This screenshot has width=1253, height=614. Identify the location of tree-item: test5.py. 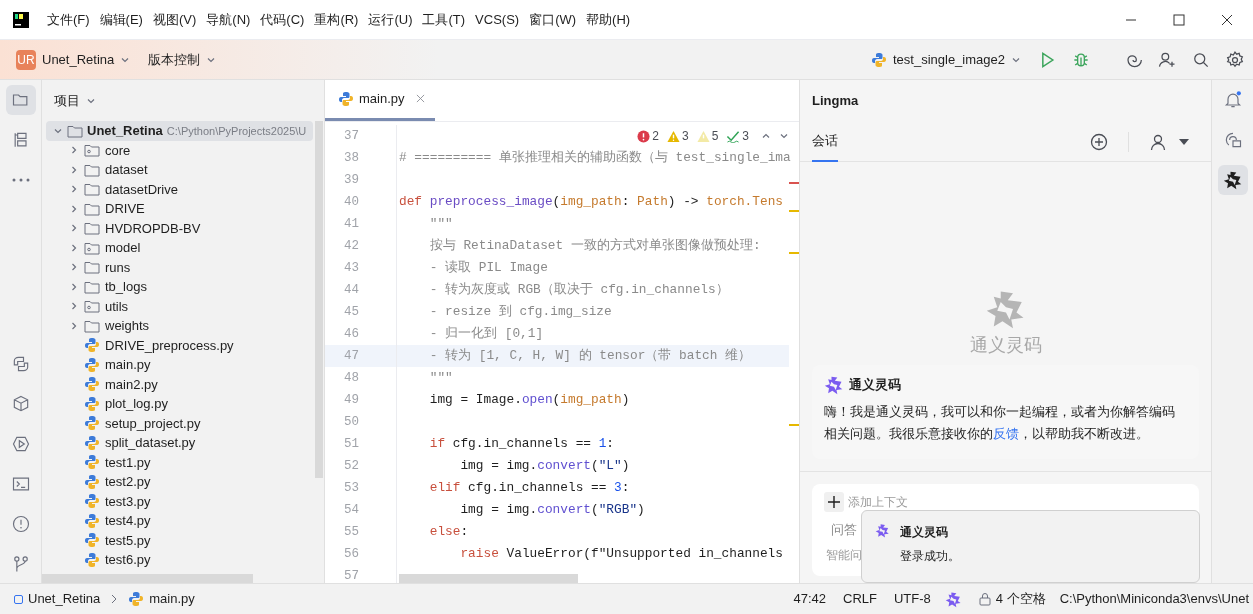
(179, 540).